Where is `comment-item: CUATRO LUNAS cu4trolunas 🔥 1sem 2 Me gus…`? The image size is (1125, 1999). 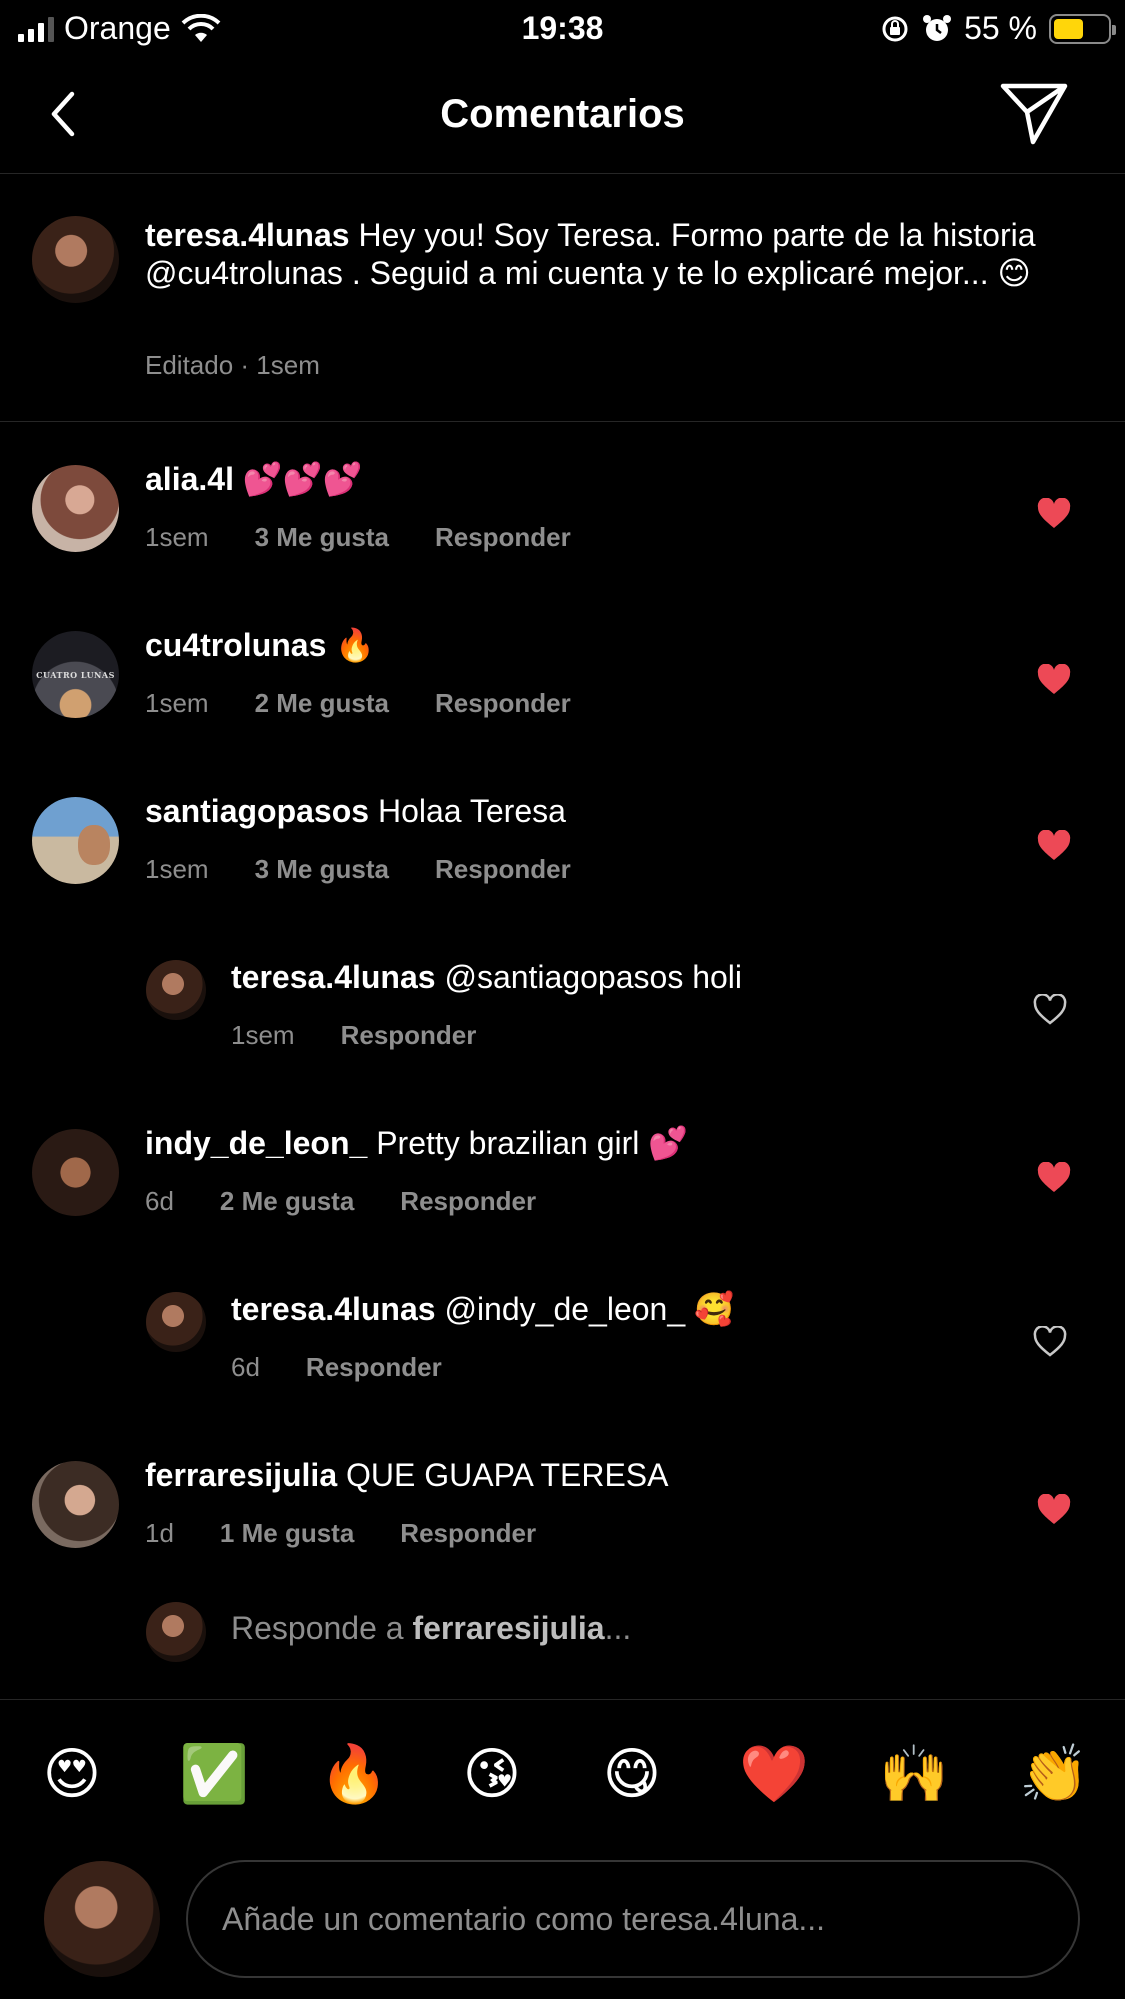 comment-item: CUATRO LUNAS cu4trolunas 🔥 1sem 2 Me gus… is located at coordinates (562, 681).